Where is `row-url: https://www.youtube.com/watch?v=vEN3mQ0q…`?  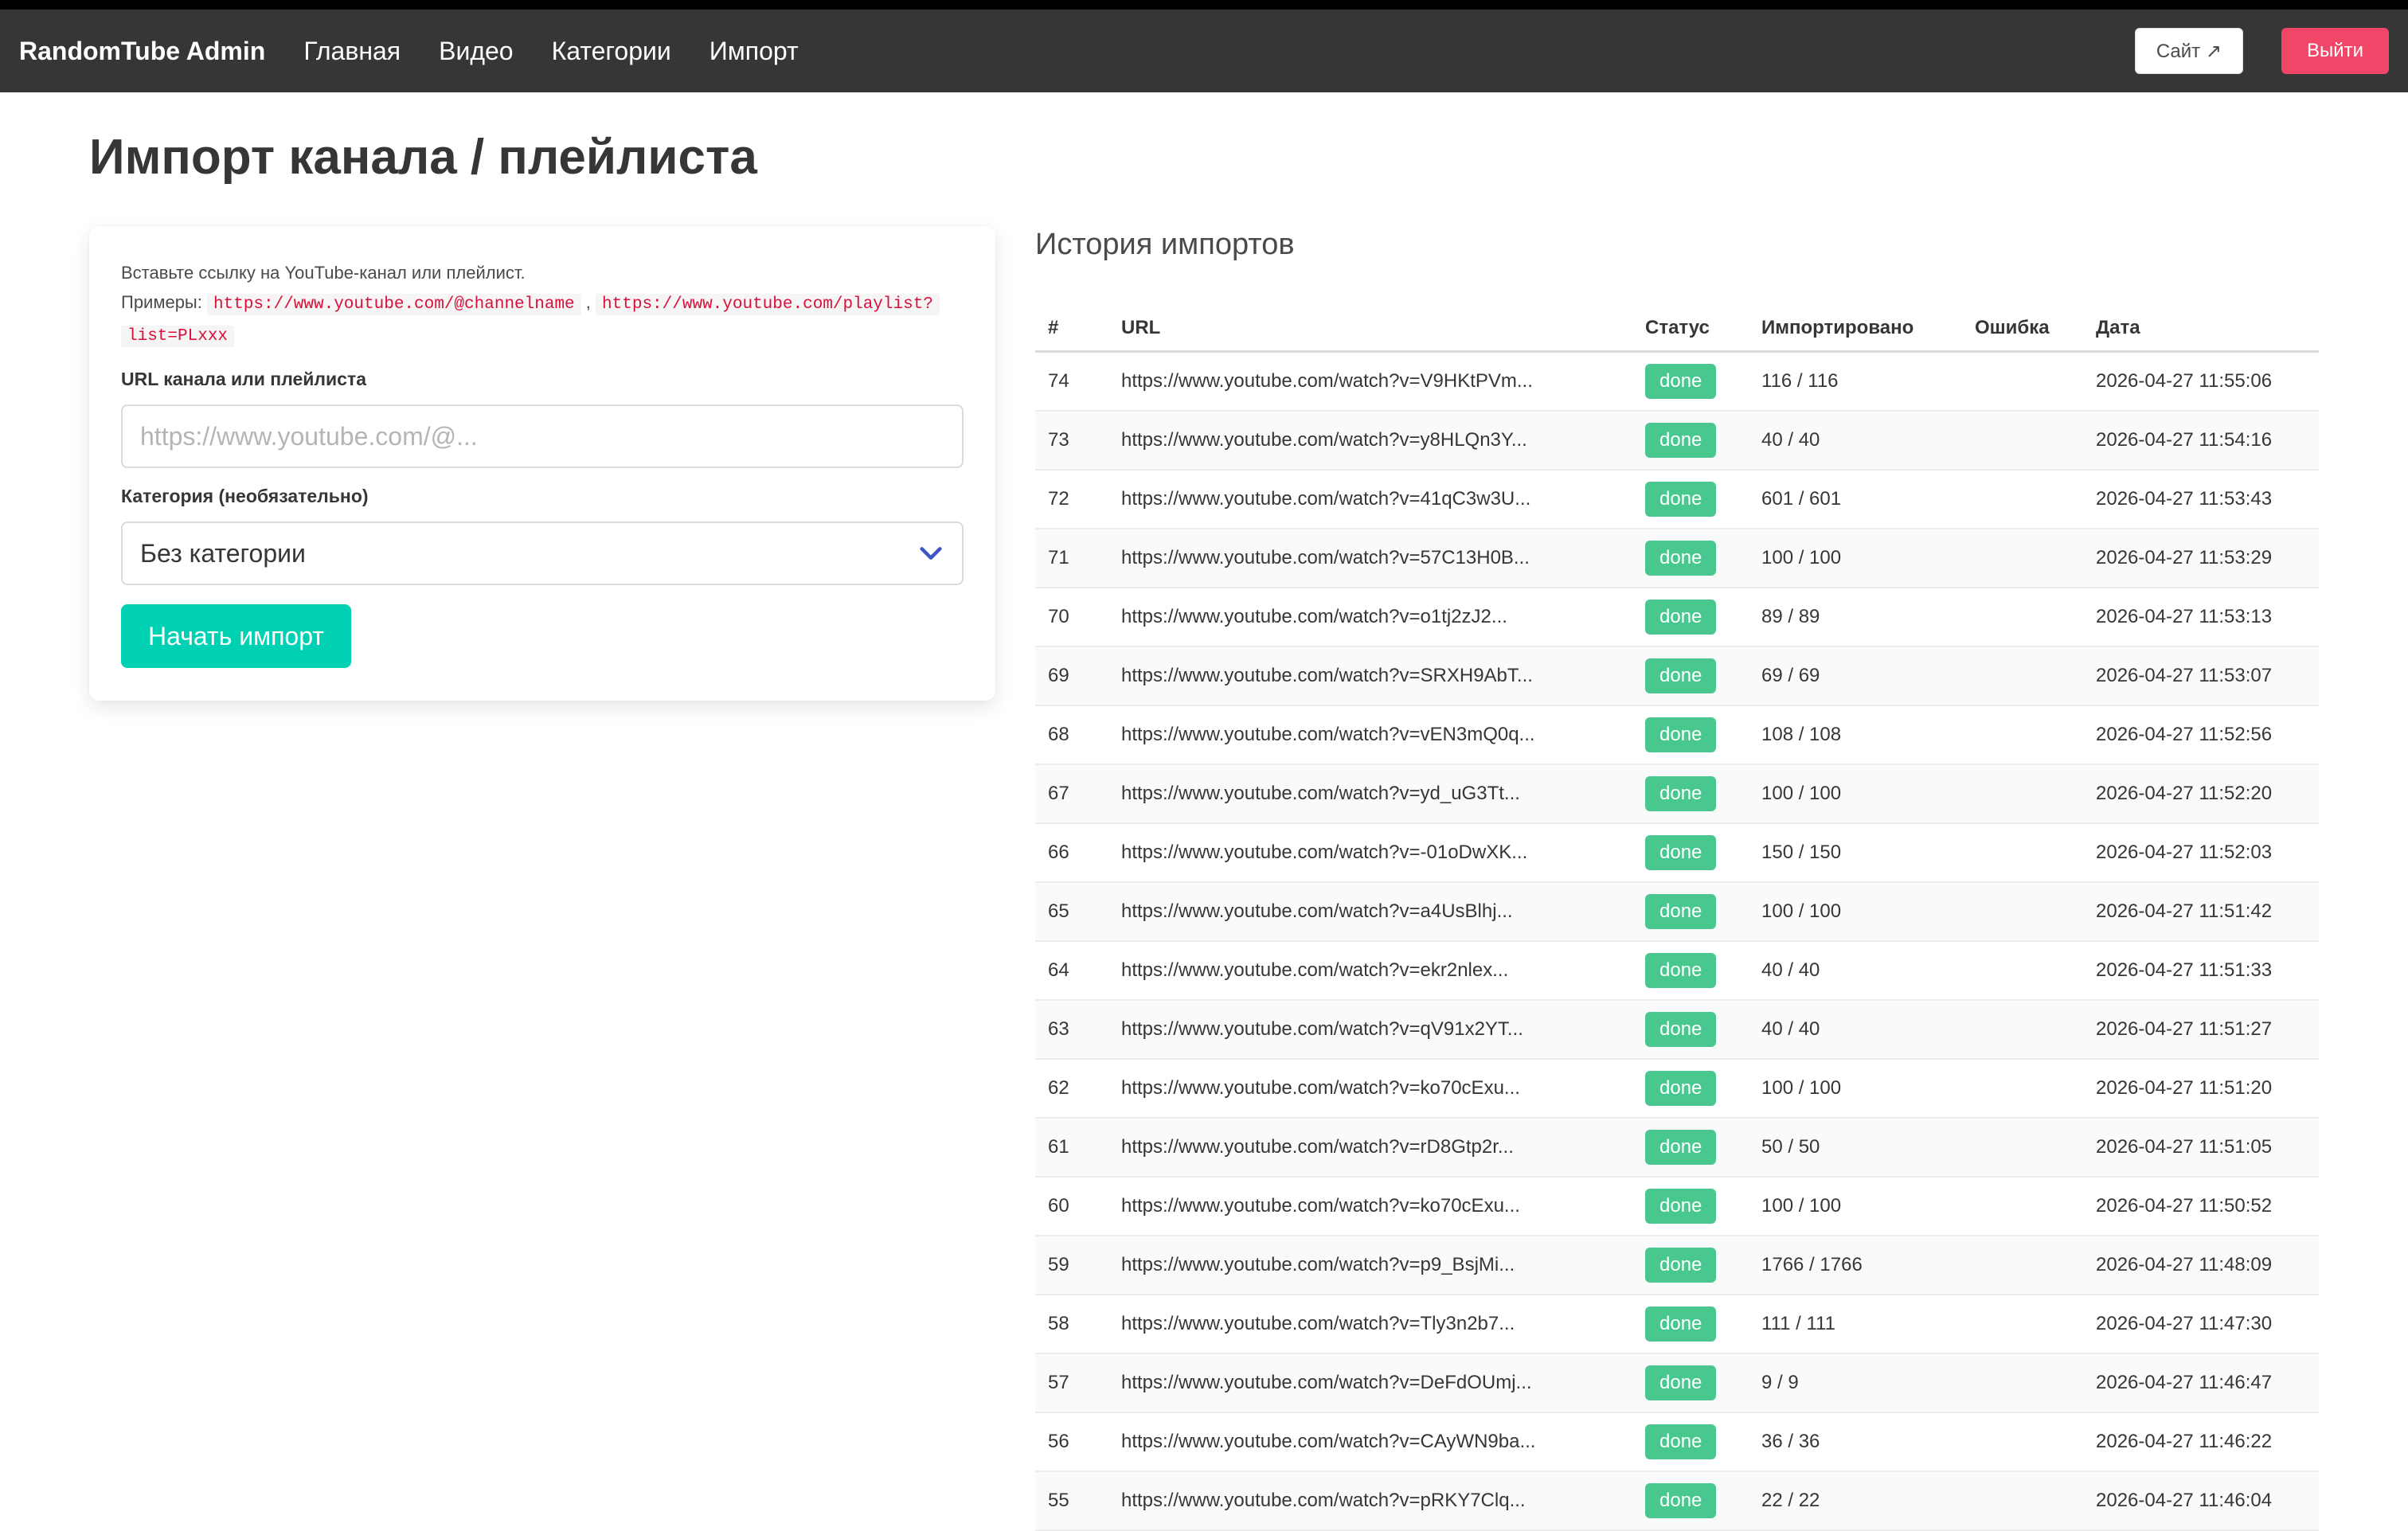
row-url: https://www.youtube.com/watch?v=vEN3mQ0q… is located at coordinates (1383, 735).